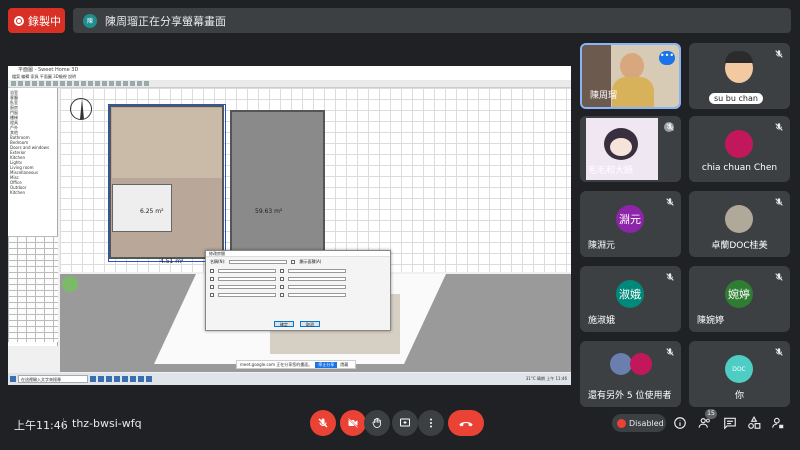 The image size is (800, 450). I want to click on activities-button, so click(754, 423).